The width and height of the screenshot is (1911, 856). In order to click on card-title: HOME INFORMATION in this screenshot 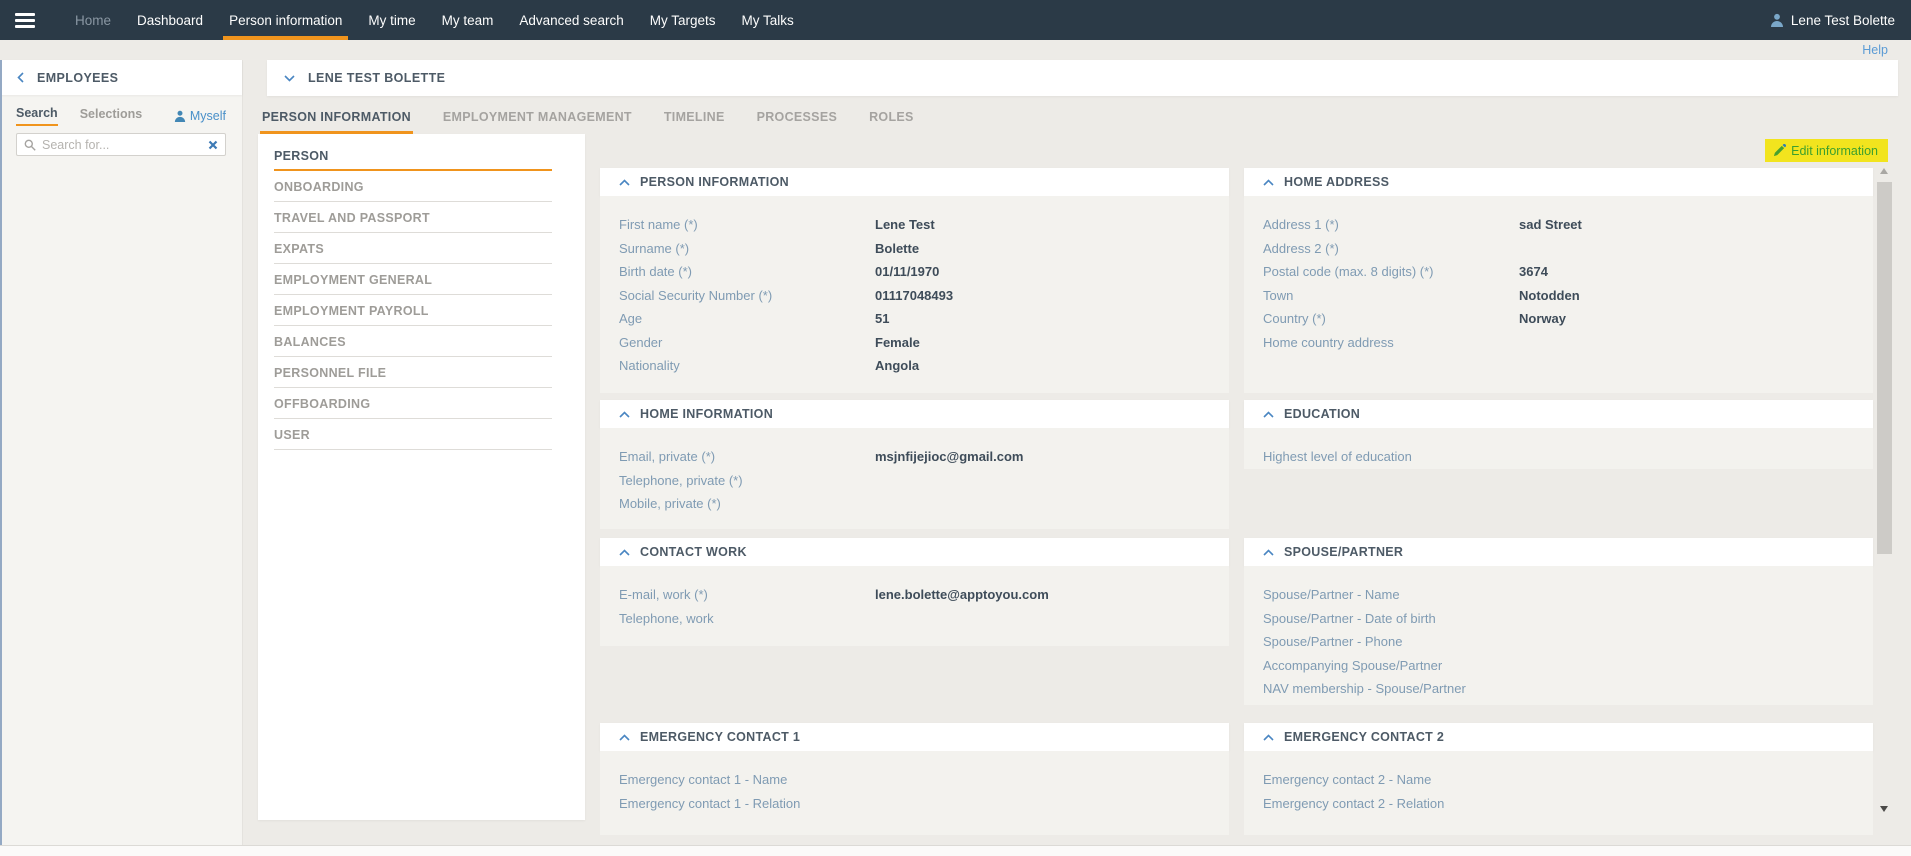, I will do `click(707, 414)`.